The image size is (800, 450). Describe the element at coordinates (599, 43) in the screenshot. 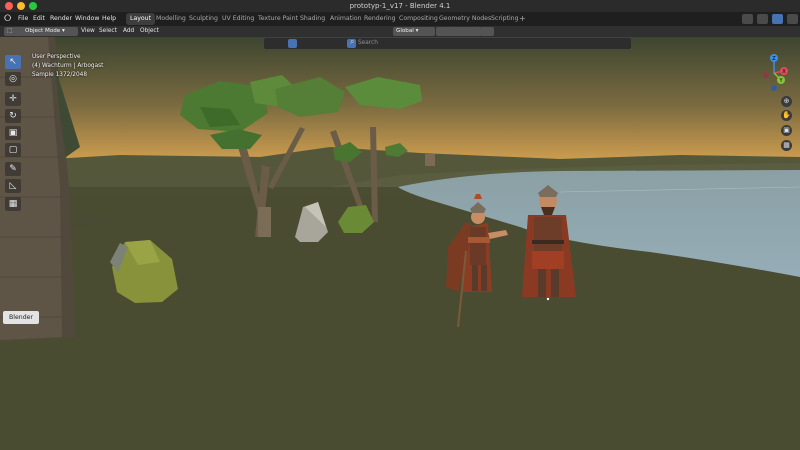

I see `display-mode-icon` at that location.